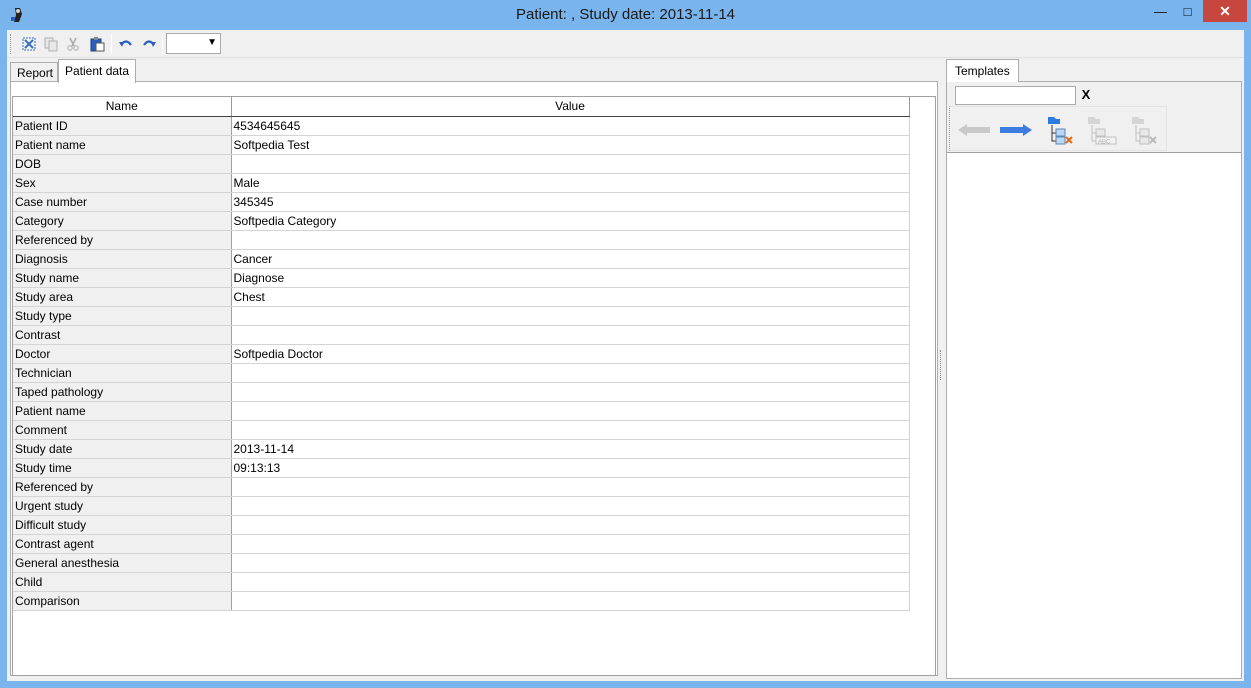 Image resolution: width=1251 pixels, height=688 pixels. I want to click on table-row: Sex Male, so click(461, 183).